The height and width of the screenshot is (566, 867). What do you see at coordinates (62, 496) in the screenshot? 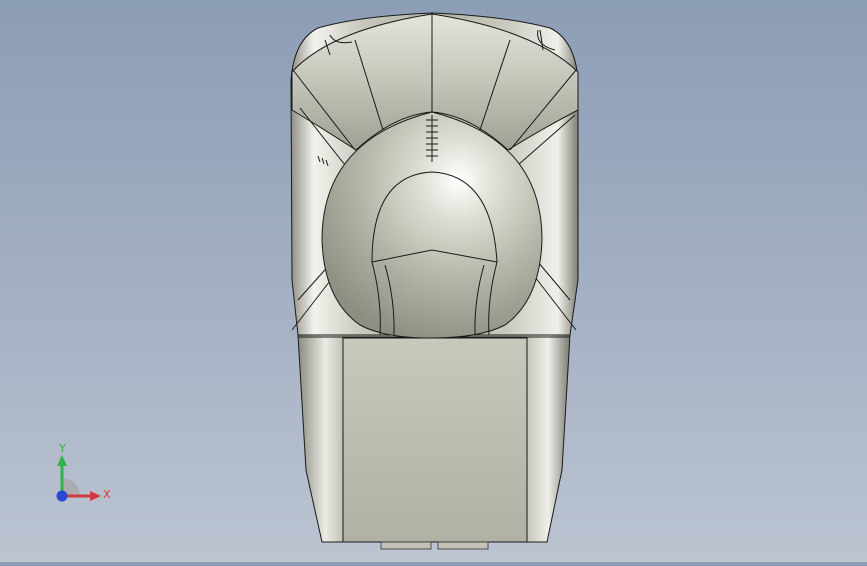
I see `z-axis-dot` at bounding box center [62, 496].